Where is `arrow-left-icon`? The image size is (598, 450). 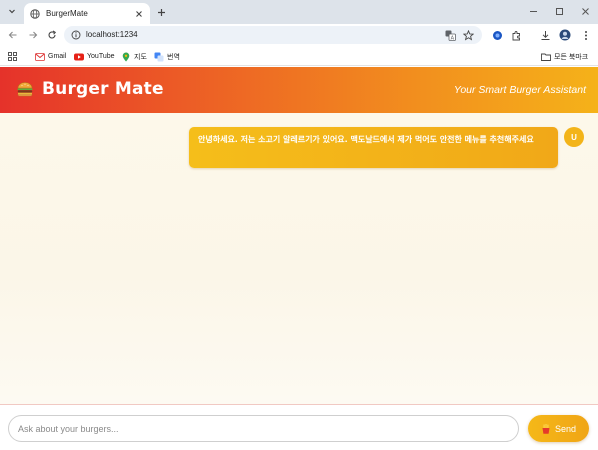
arrow-left-icon is located at coordinates (12, 35).